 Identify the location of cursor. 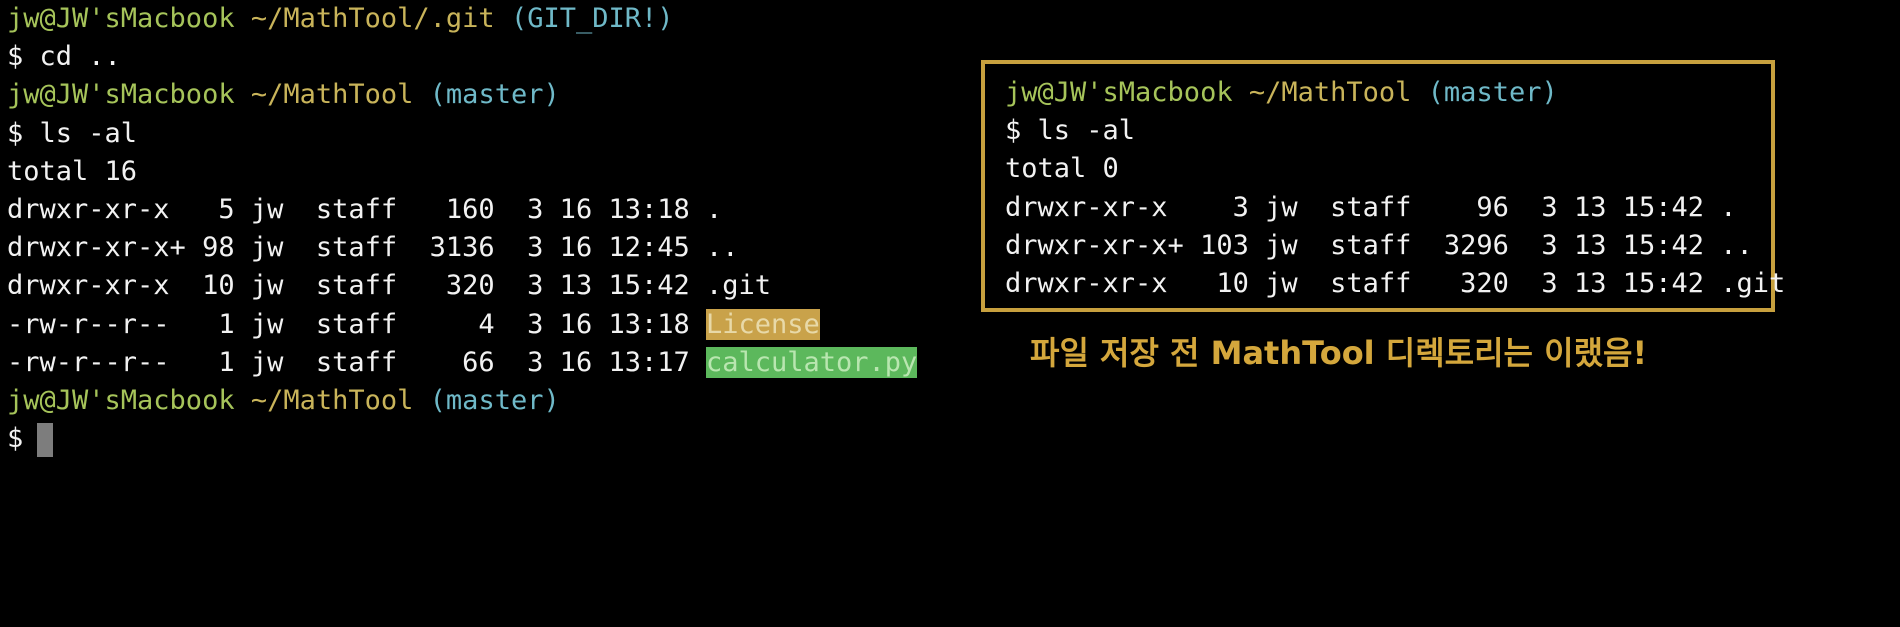
(45, 439).